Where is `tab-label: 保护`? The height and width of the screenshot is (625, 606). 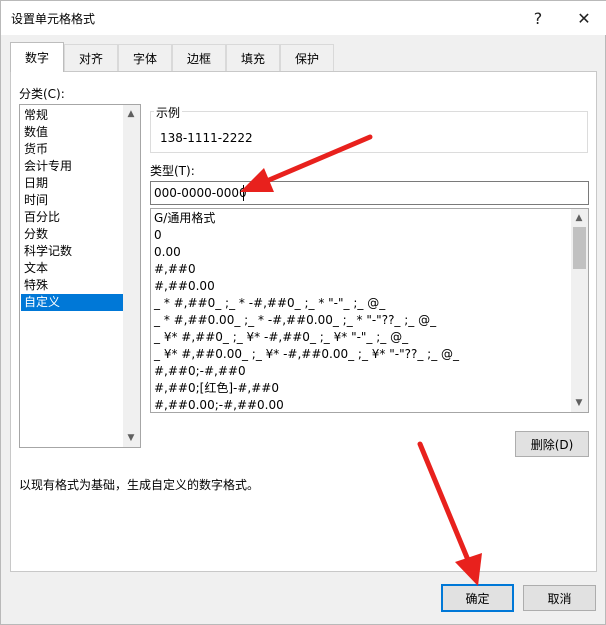
tab-label: 保护 is located at coordinates (306, 59).